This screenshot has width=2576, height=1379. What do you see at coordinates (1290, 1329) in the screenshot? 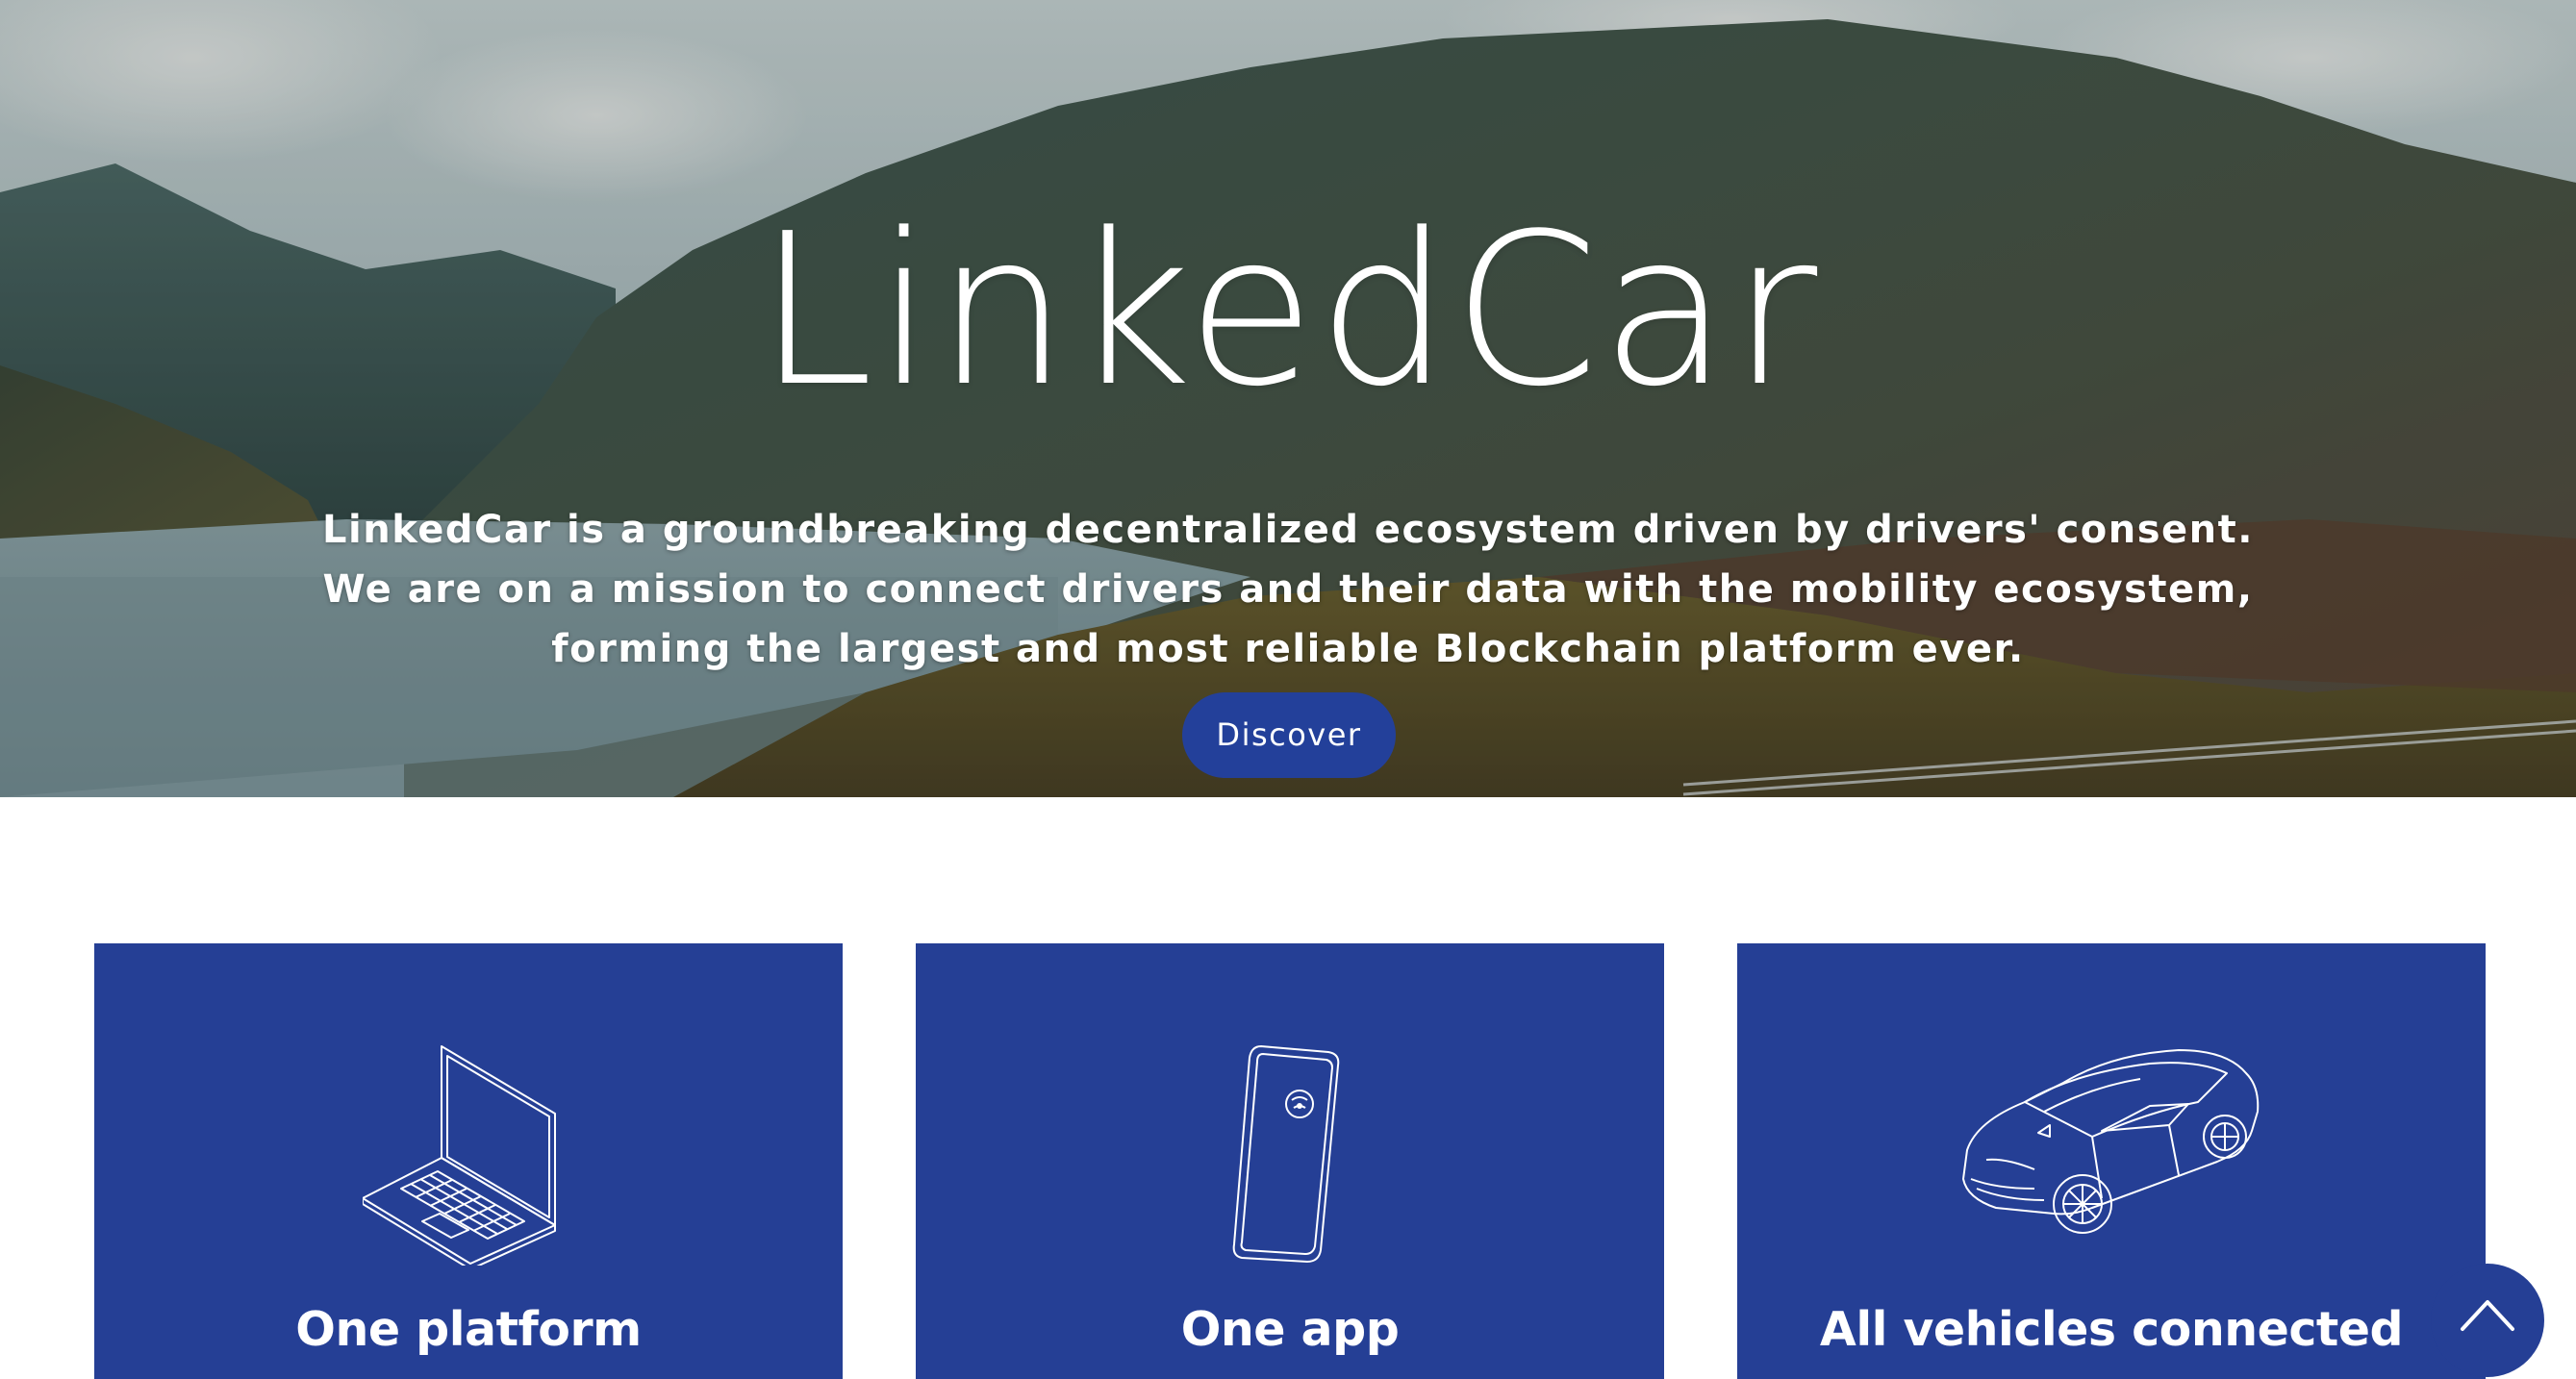
I see `card-title: One app` at bounding box center [1290, 1329].